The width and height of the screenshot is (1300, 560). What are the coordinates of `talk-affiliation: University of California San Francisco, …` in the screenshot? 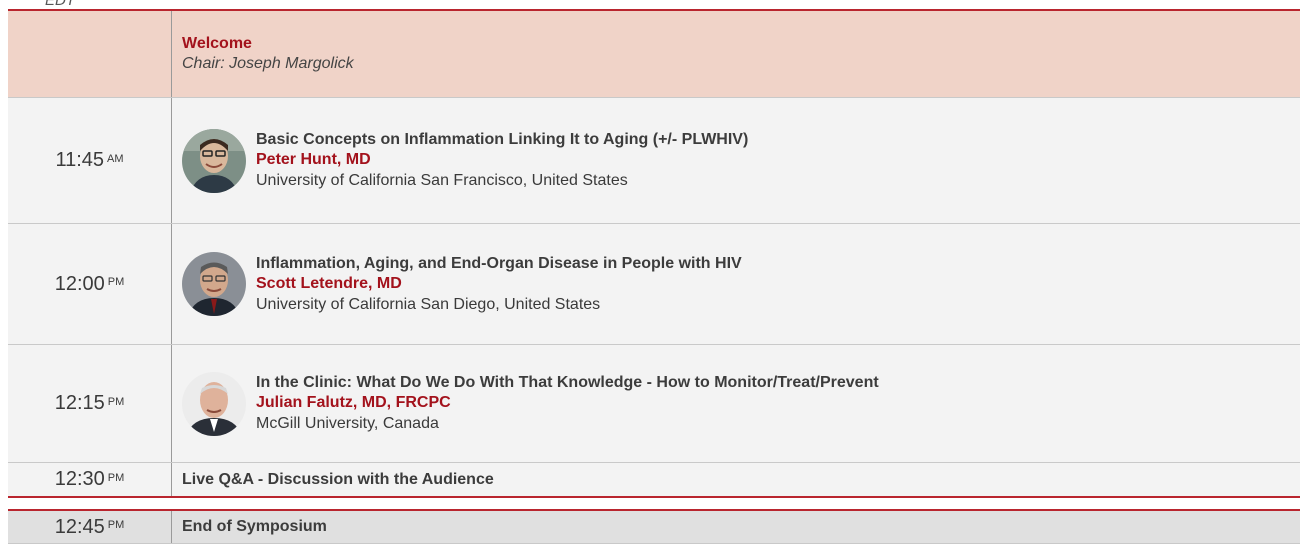 It's located at (442, 180).